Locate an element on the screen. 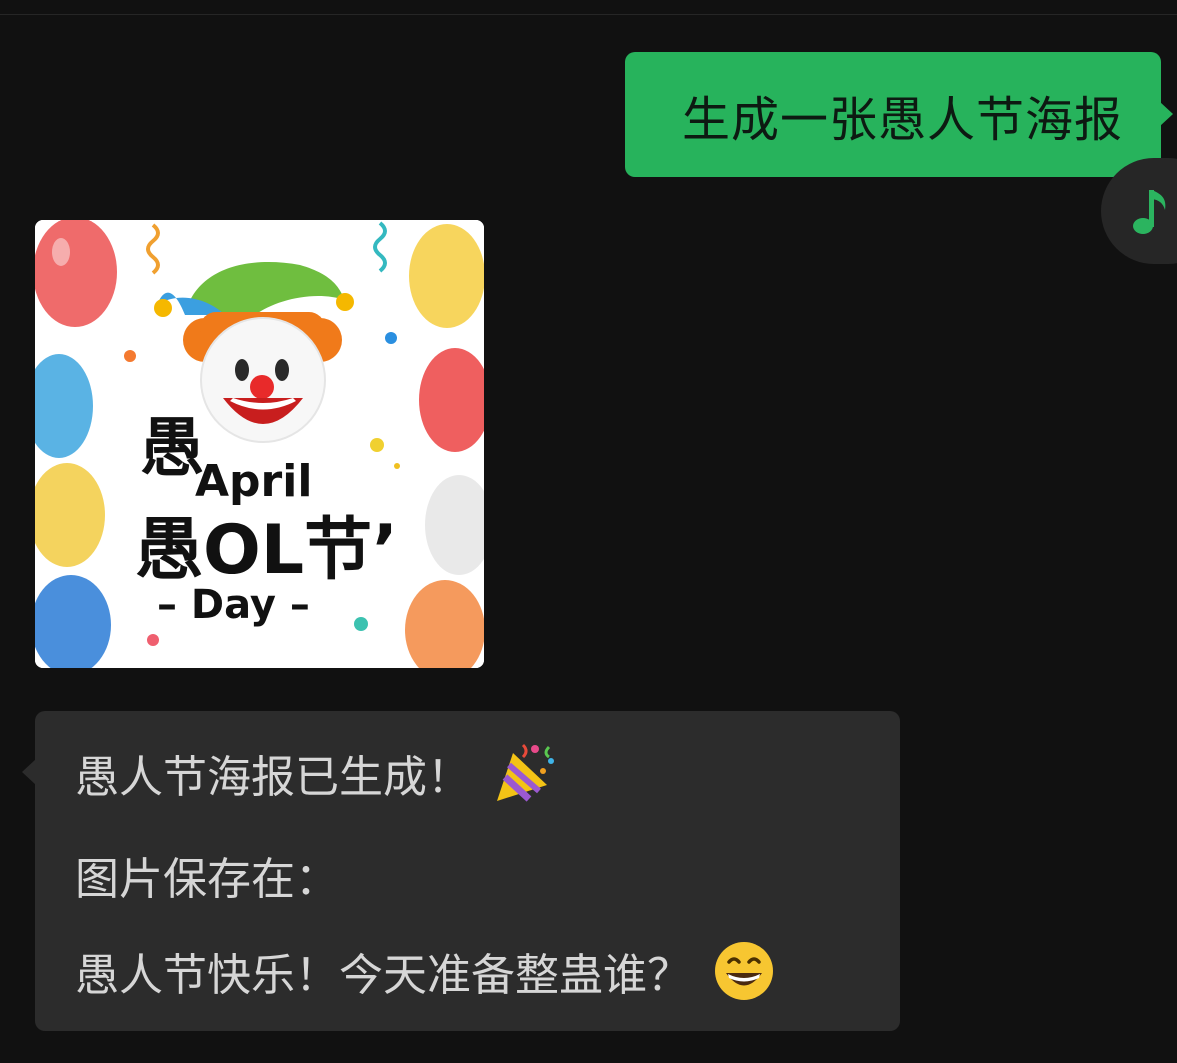 This screenshot has height=1063, width=1177. reply-line-3-text: 愚人节快乐！今天准备整蛊谁？ is located at coordinates (383, 975).